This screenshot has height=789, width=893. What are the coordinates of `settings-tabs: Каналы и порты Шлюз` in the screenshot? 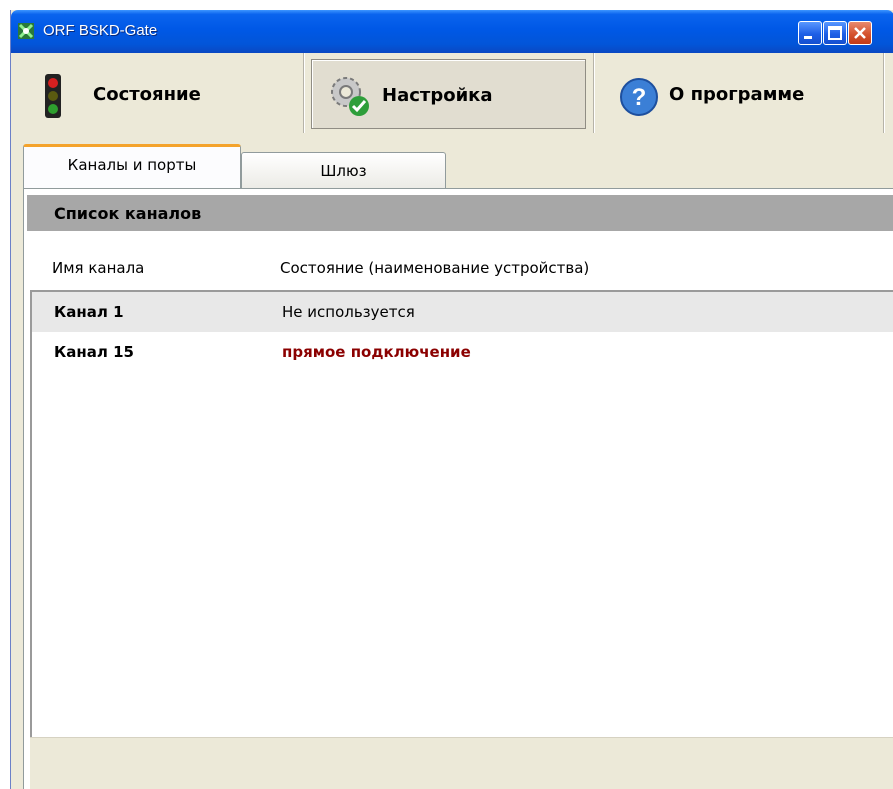 It's located at (452, 162).